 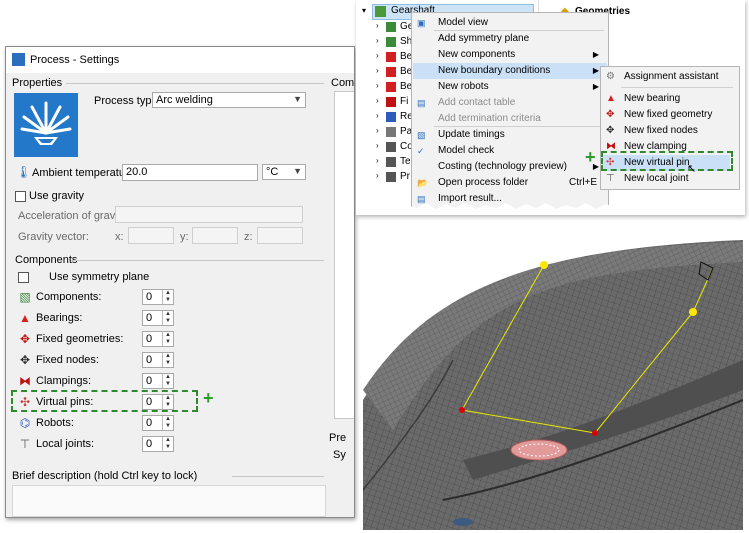 What do you see at coordinates (151, 235) in the screenshot?
I see `gravity-x-input` at bounding box center [151, 235].